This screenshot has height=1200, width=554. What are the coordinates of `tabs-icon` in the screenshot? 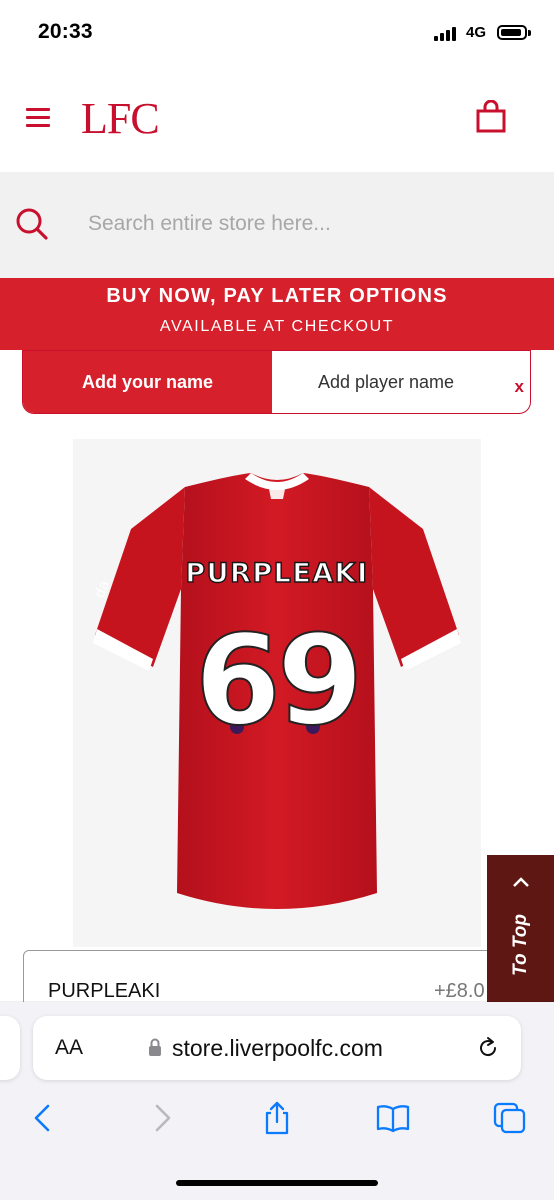 It's located at (510, 1118).